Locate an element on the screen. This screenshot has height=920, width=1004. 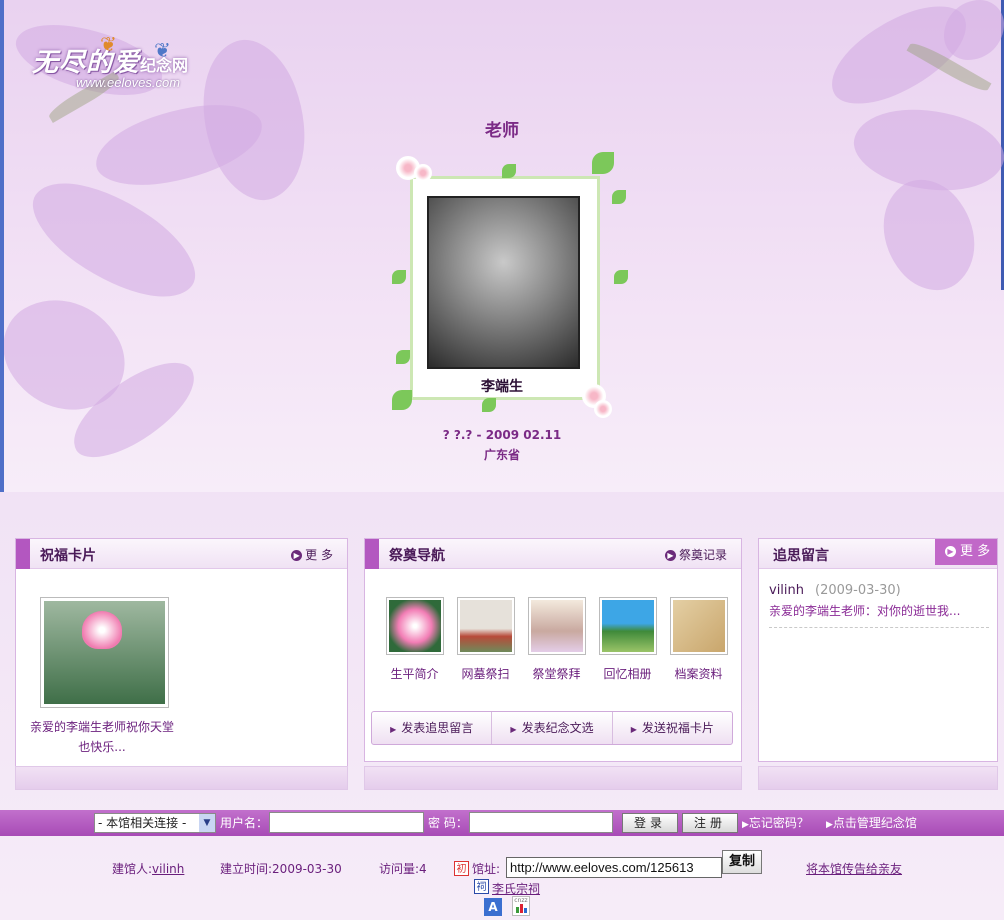
founder-link: vilinh is located at coordinates (168, 869).